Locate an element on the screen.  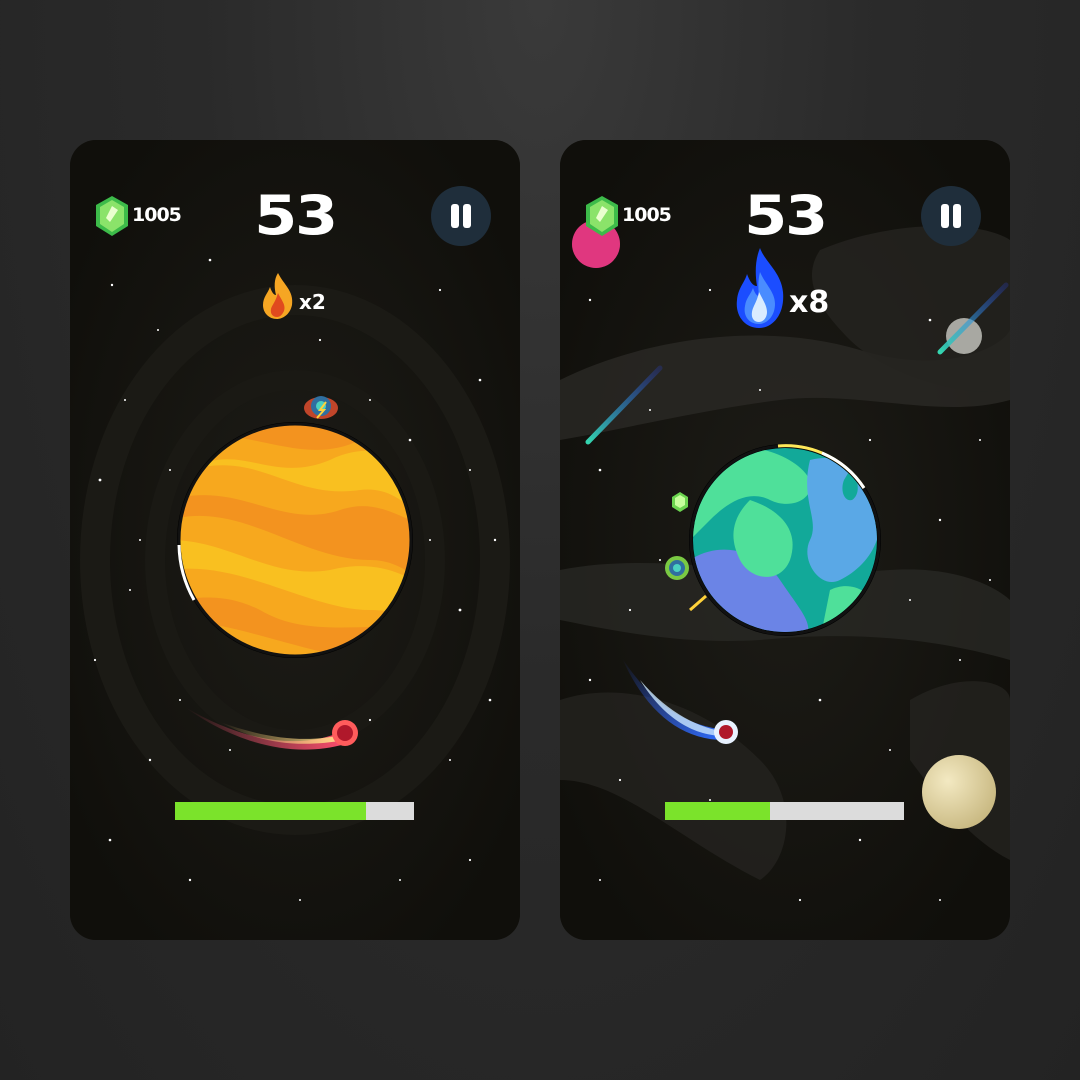
beige-moon is located at coordinates (959, 792).